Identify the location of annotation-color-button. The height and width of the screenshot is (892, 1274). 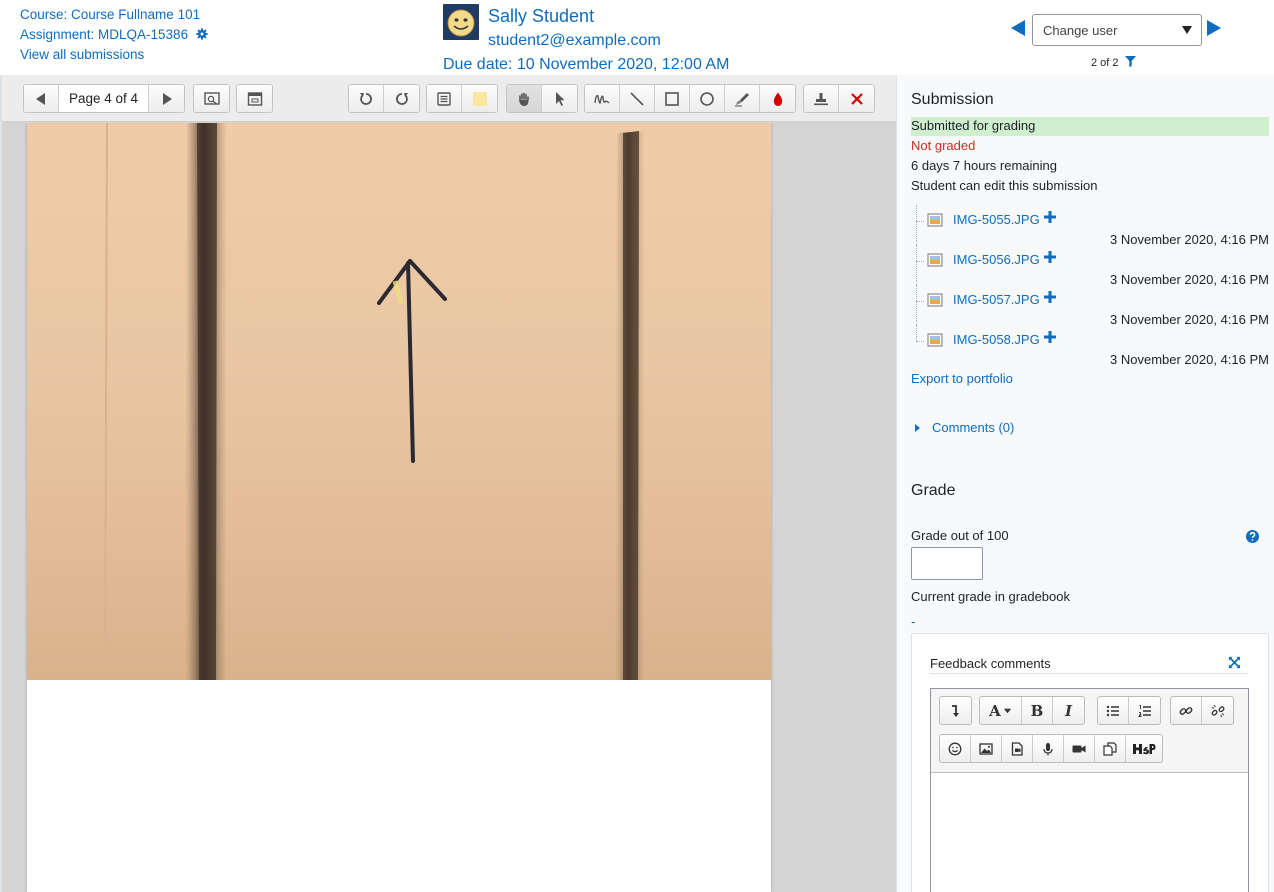
(777, 98).